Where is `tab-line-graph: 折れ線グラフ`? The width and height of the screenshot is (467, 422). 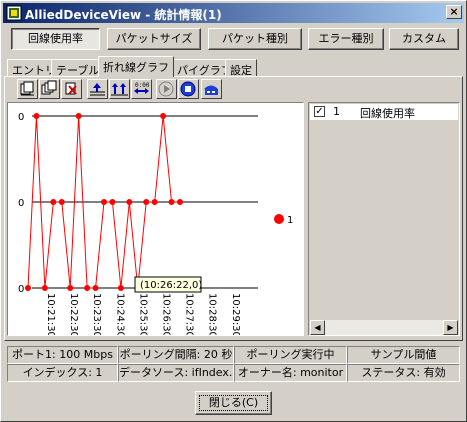
tab-line-graph: 折れ線グラフ is located at coordinates (136, 66).